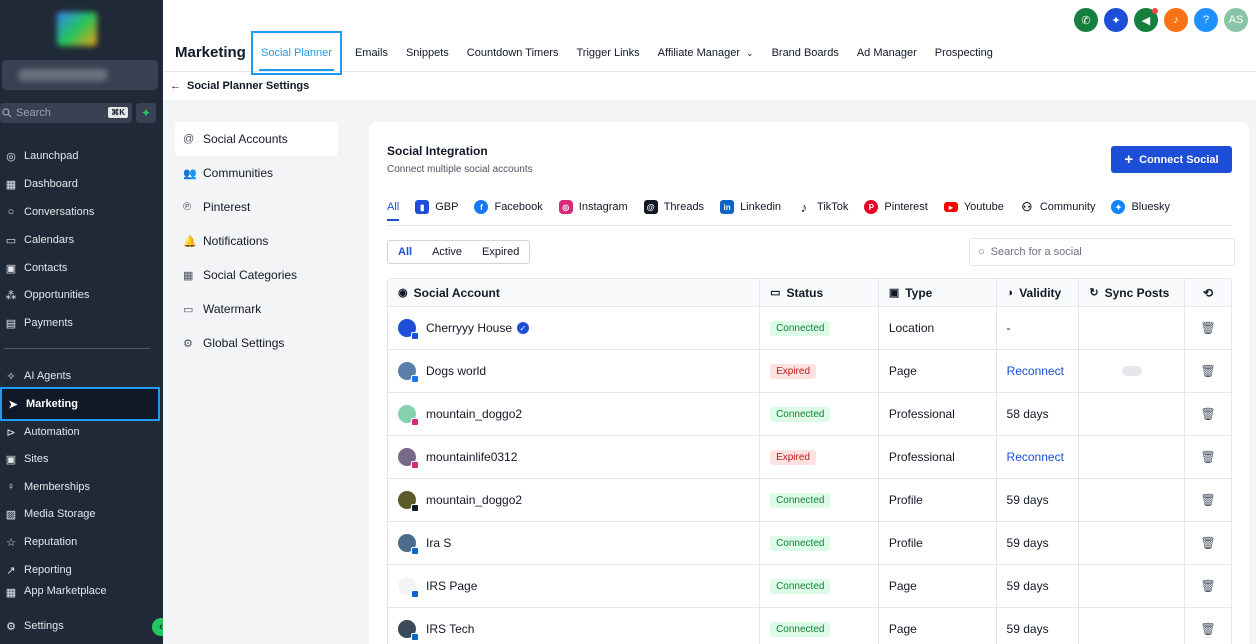 The height and width of the screenshot is (644, 1256). I want to click on social-search-input: ○ Search for a social, so click(1102, 252).